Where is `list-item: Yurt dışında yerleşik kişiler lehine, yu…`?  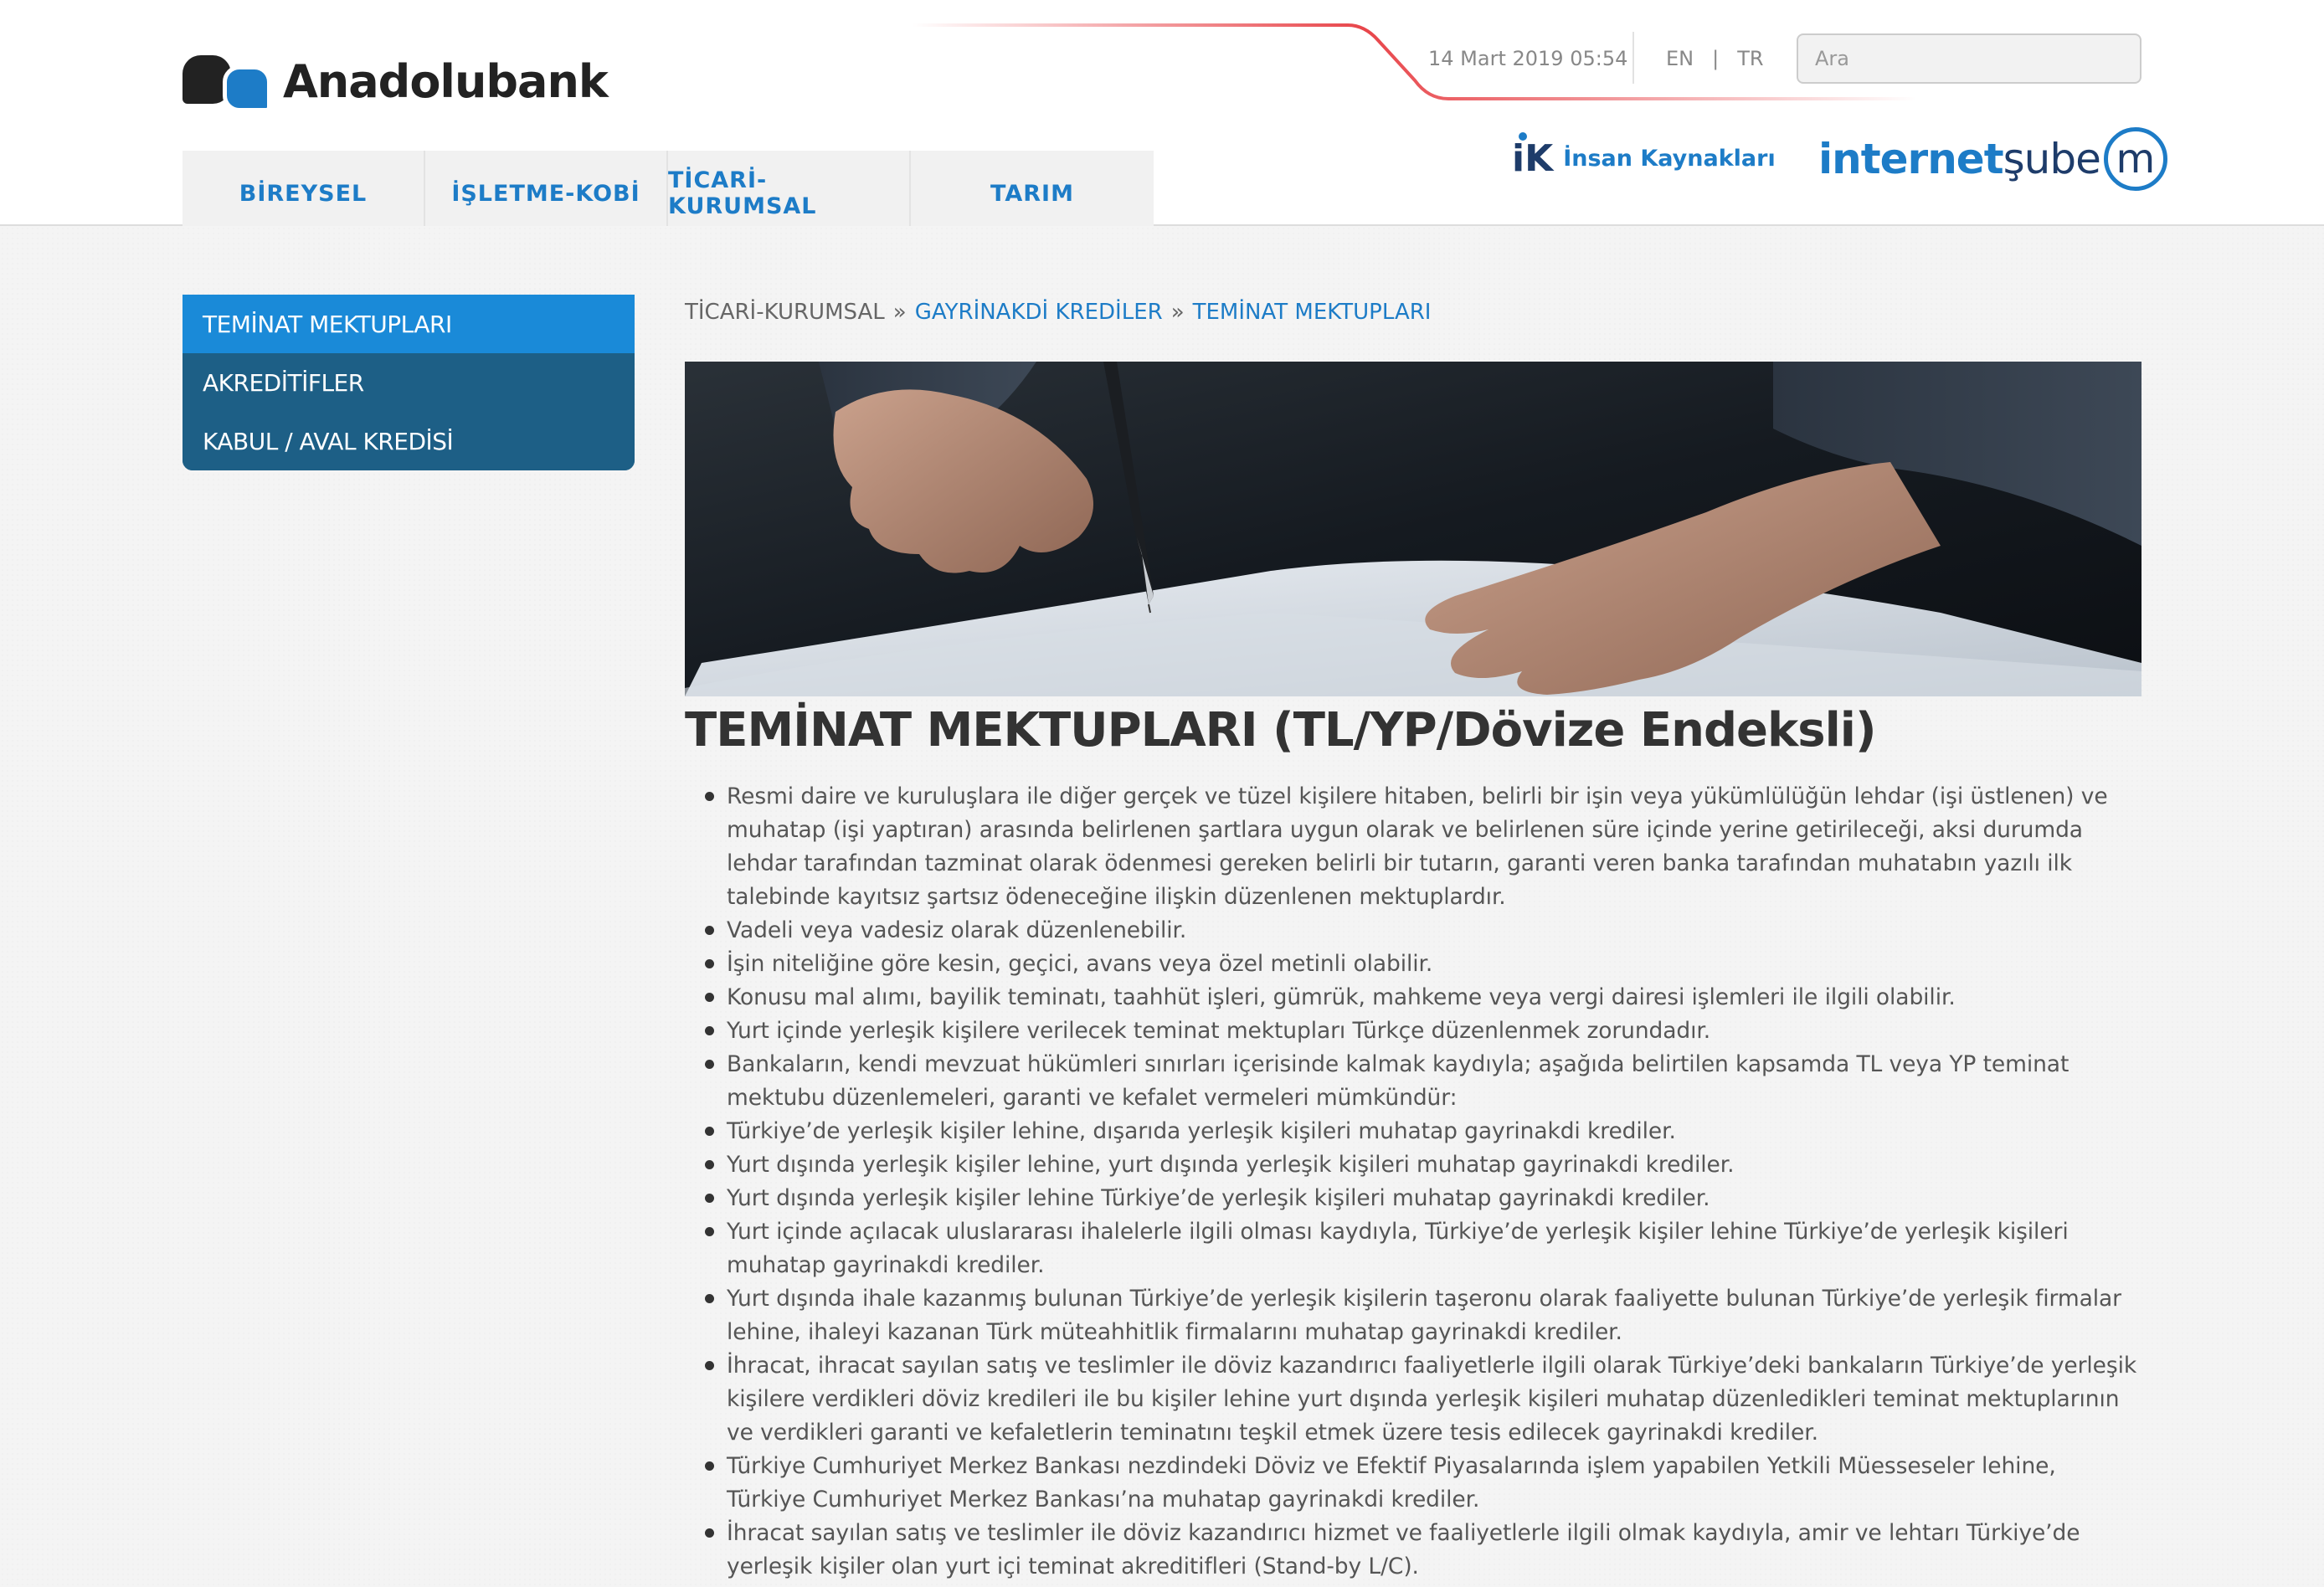 list-item: Yurt dışında yerleşik kişiler lehine, yu… is located at coordinates (1413, 1165).